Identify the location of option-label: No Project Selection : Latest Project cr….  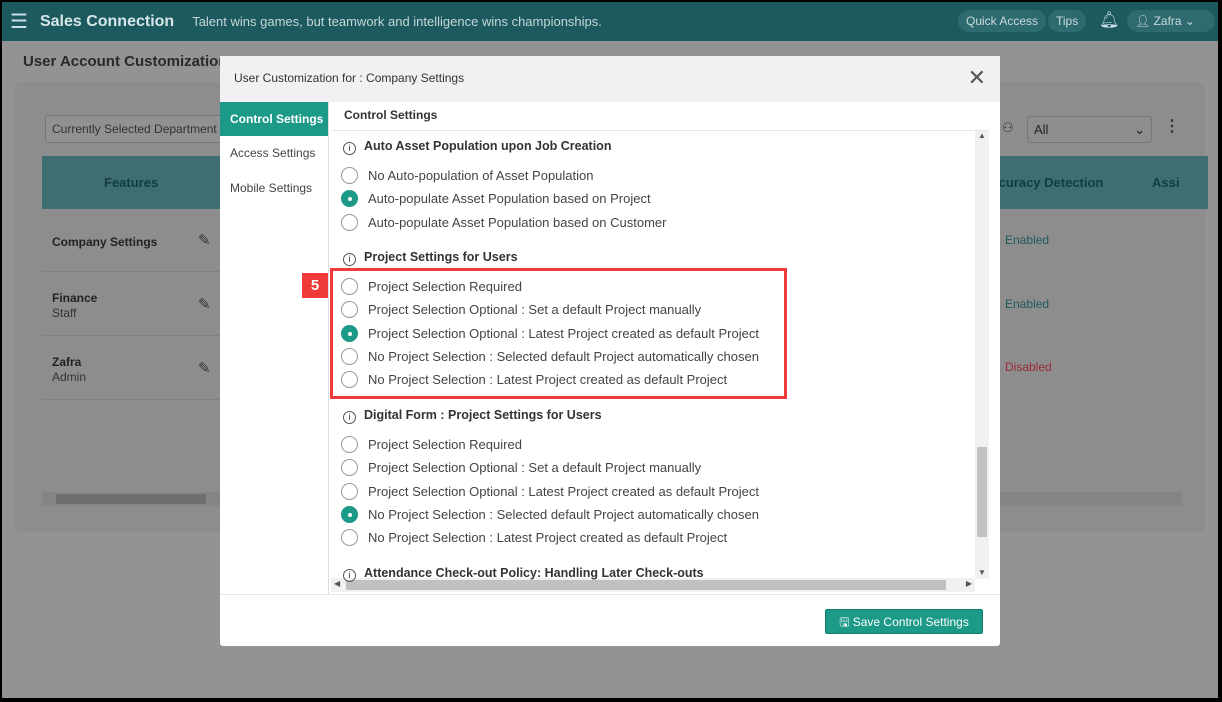
(548, 538).